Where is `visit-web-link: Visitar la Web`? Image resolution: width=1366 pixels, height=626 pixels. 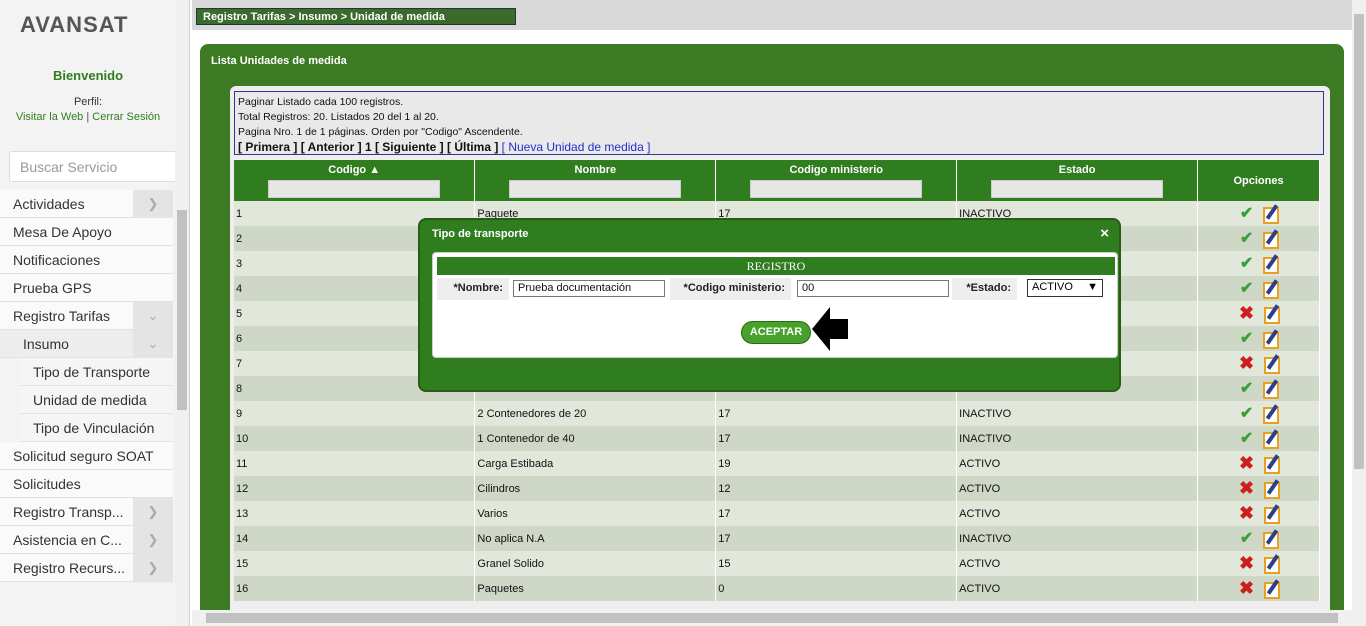 visit-web-link: Visitar la Web is located at coordinates (49, 117).